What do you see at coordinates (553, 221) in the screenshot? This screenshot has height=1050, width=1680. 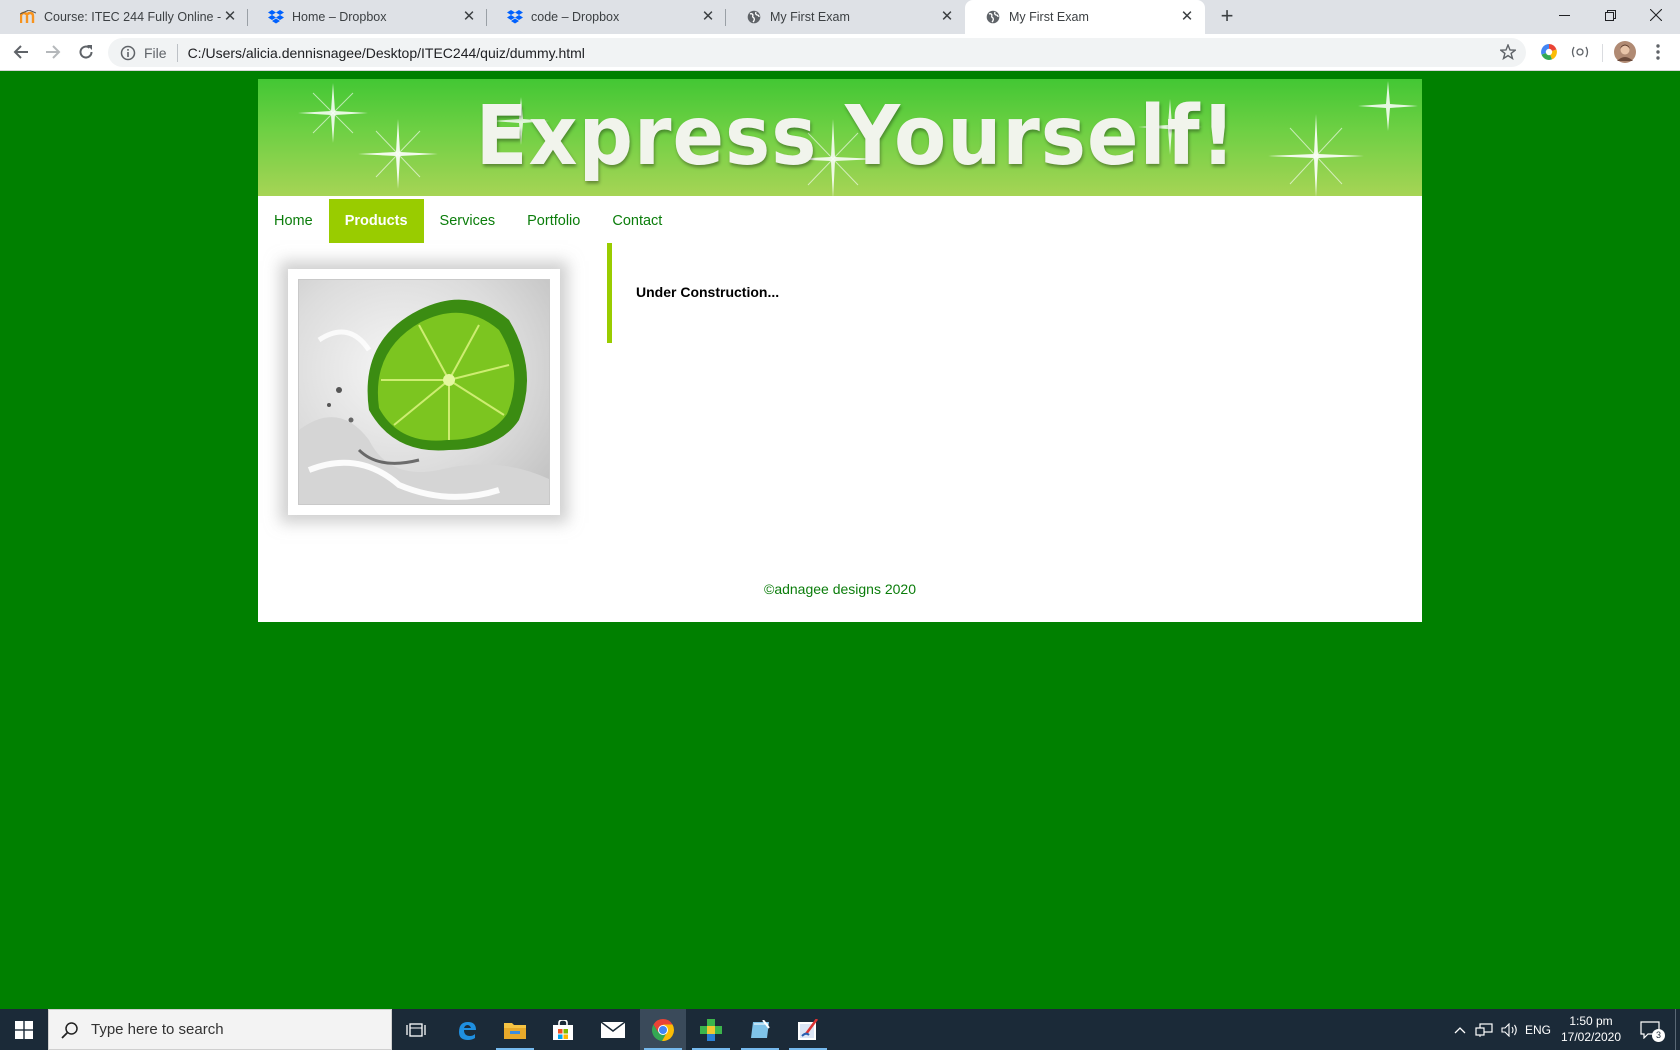 I see `nav-portfolio: Portfolio` at bounding box center [553, 221].